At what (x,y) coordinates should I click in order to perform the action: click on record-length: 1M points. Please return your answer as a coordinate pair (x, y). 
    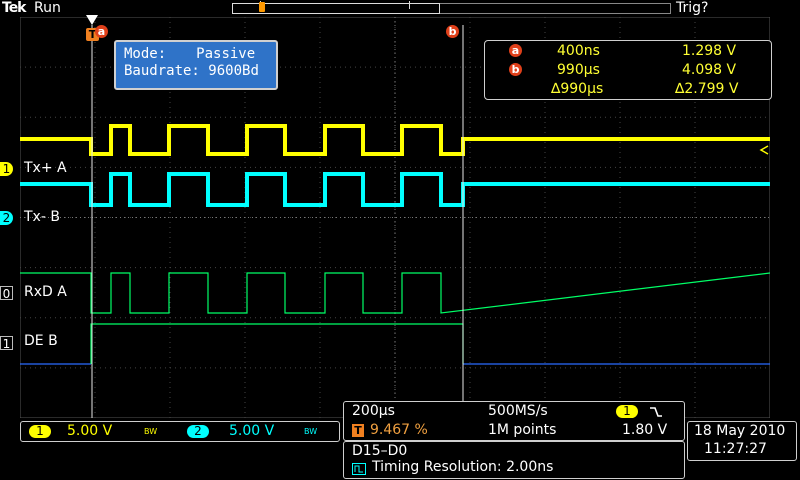
    Looking at the image, I should click on (522, 430).